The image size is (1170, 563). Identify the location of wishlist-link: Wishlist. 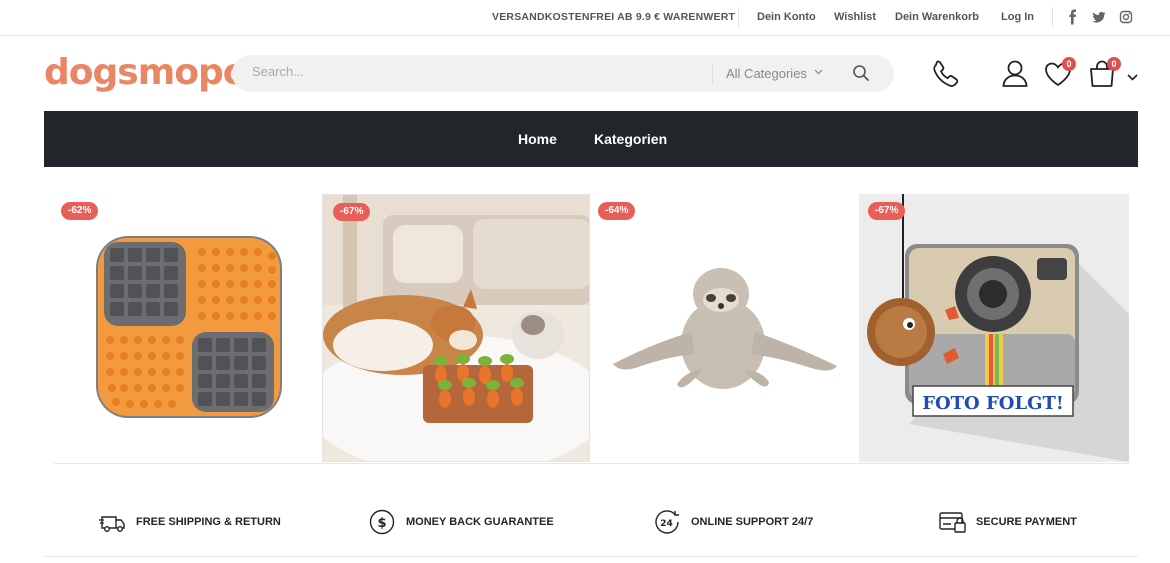
(855, 17).